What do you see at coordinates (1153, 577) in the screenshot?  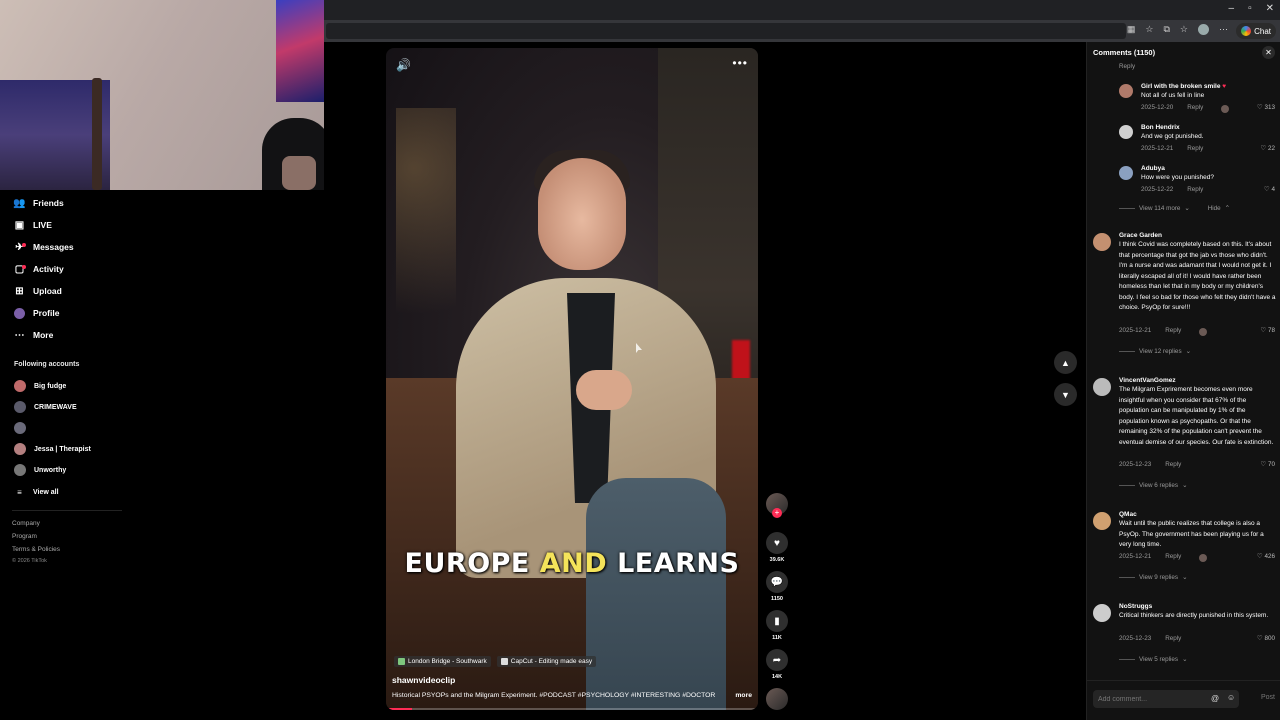 I see `view-replies-button: View 9 replies ⌄` at bounding box center [1153, 577].